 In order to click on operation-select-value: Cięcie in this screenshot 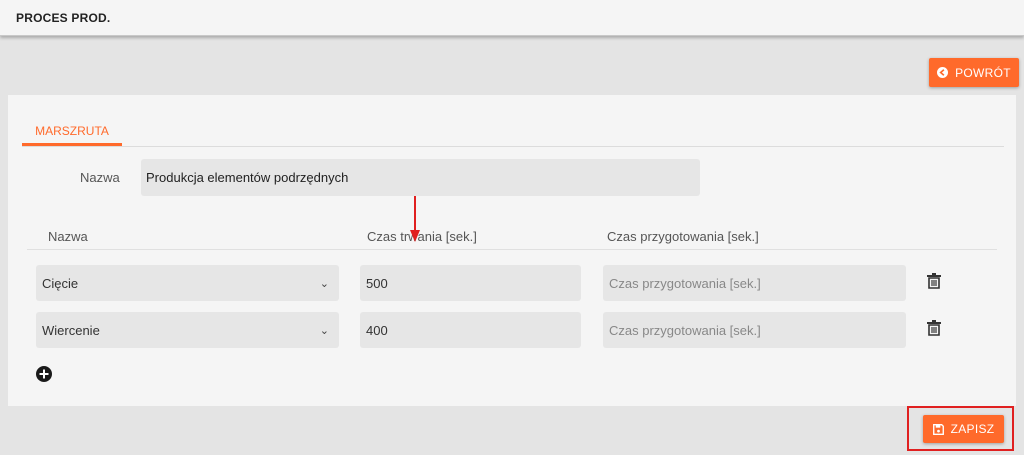, I will do `click(60, 283)`.